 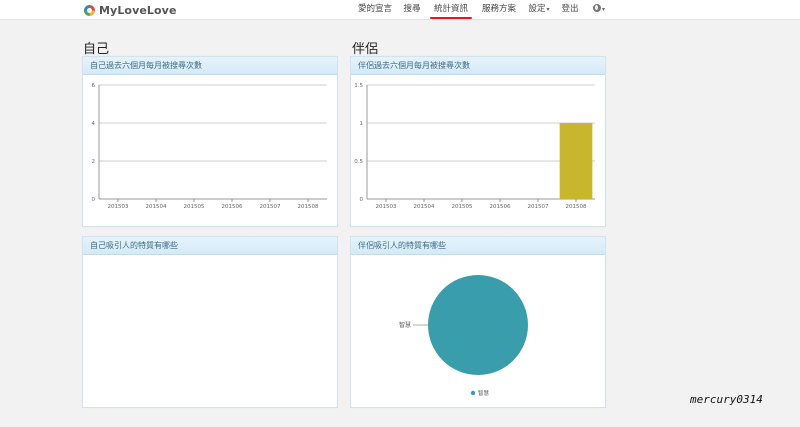 What do you see at coordinates (210, 66) in the screenshot?
I see `panel-title: 自己過去六個月每月被搜尋次數` at bounding box center [210, 66].